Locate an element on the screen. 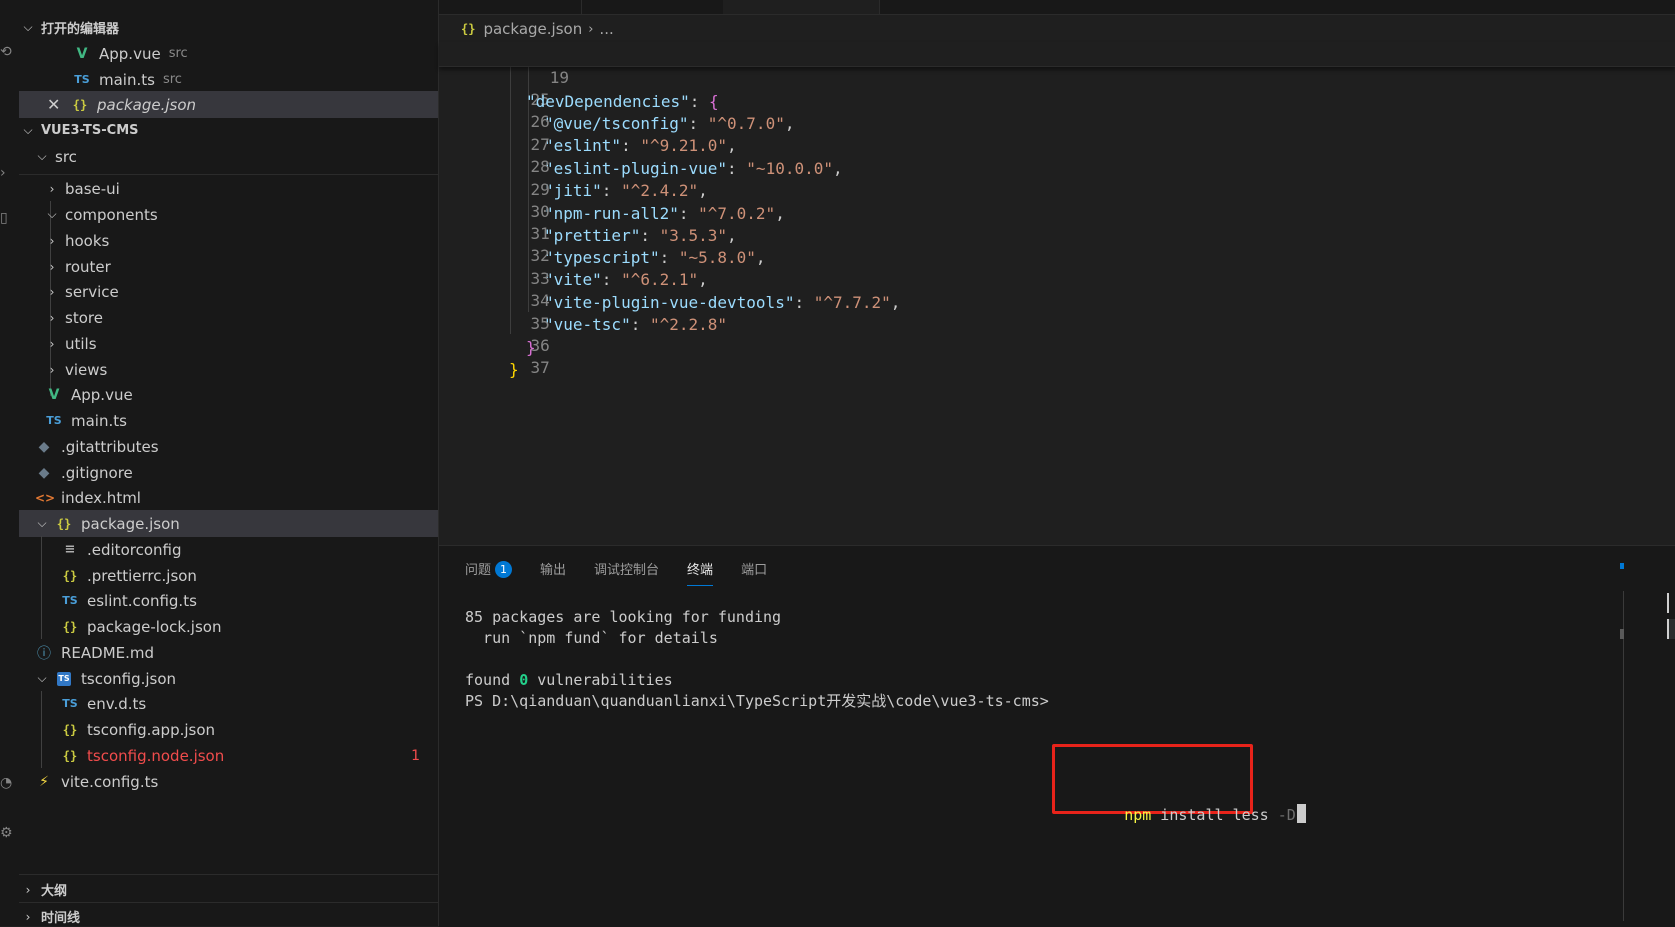 This screenshot has height=927, width=1675. vite-file-icon: ⚡ is located at coordinates (44, 781).